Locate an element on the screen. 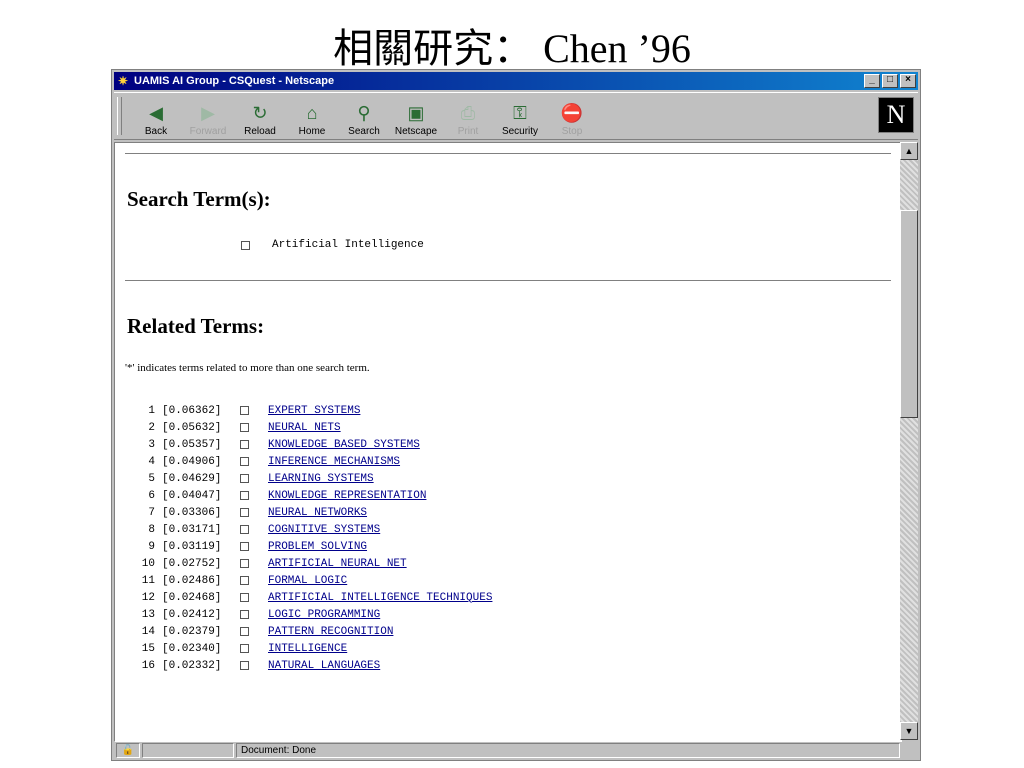 The image size is (1024, 768). term-number: 5 is located at coordinates (151, 478).